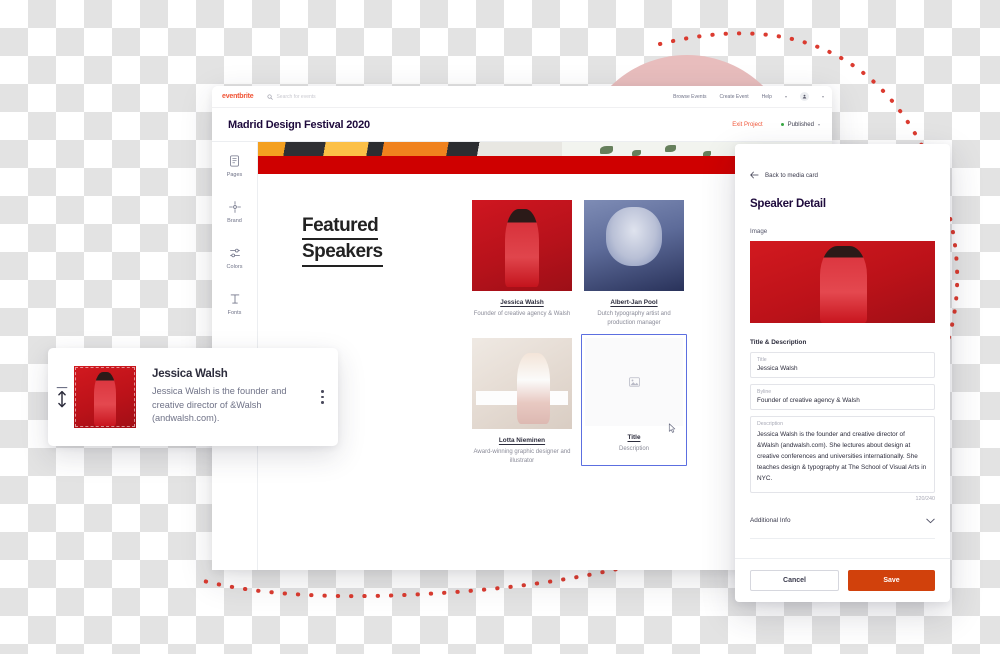 The image size is (1000, 654). What do you see at coordinates (234, 175) in the screenshot?
I see `sidebar-item-label: Pages` at bounding box center [234, 175].